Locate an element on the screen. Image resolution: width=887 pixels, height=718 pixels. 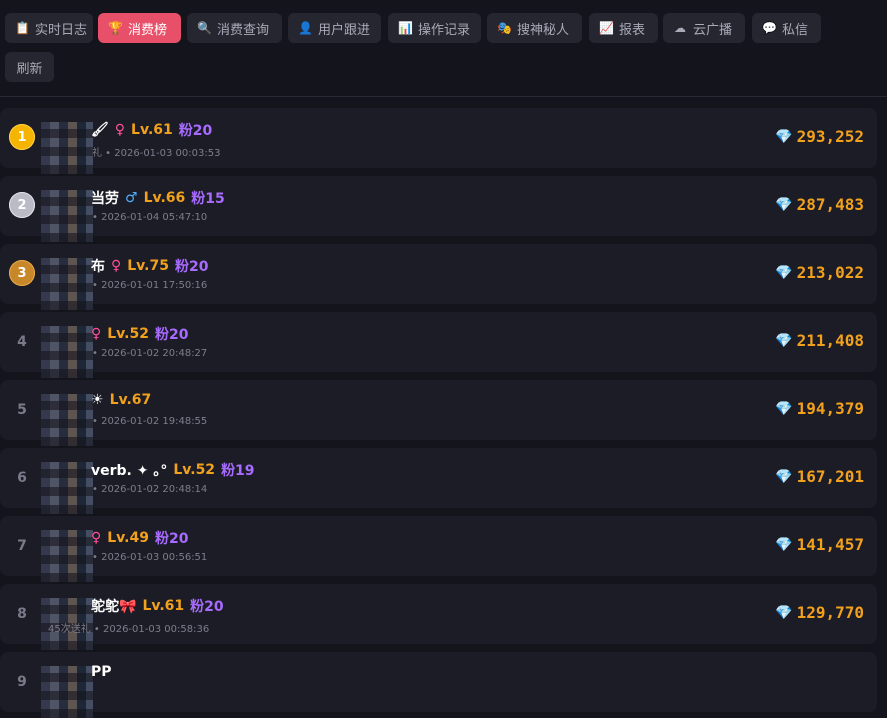
tab-icon: 🎭 is located at coordinates (504, 28).